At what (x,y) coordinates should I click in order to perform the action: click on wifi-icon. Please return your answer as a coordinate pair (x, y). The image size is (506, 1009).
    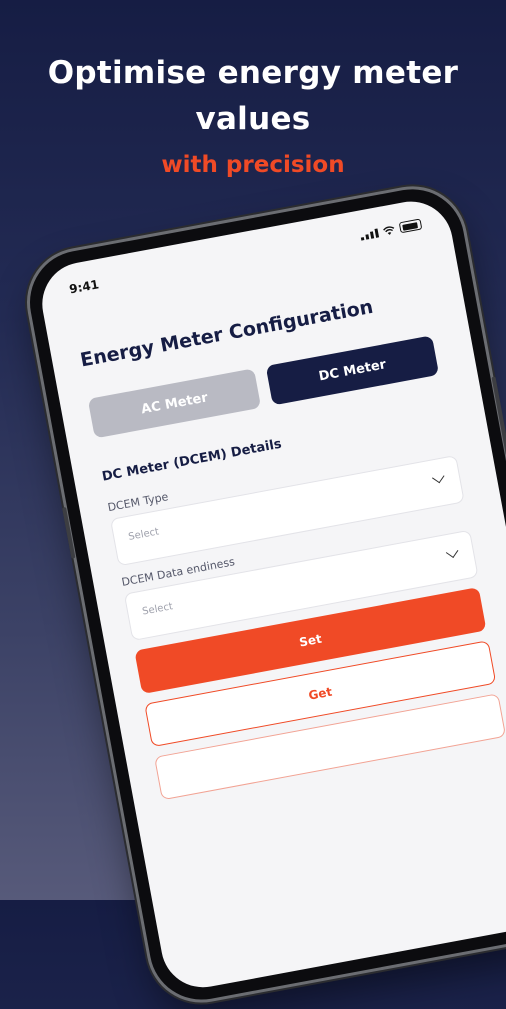
    Looking at the image, I should click on (389, 230).